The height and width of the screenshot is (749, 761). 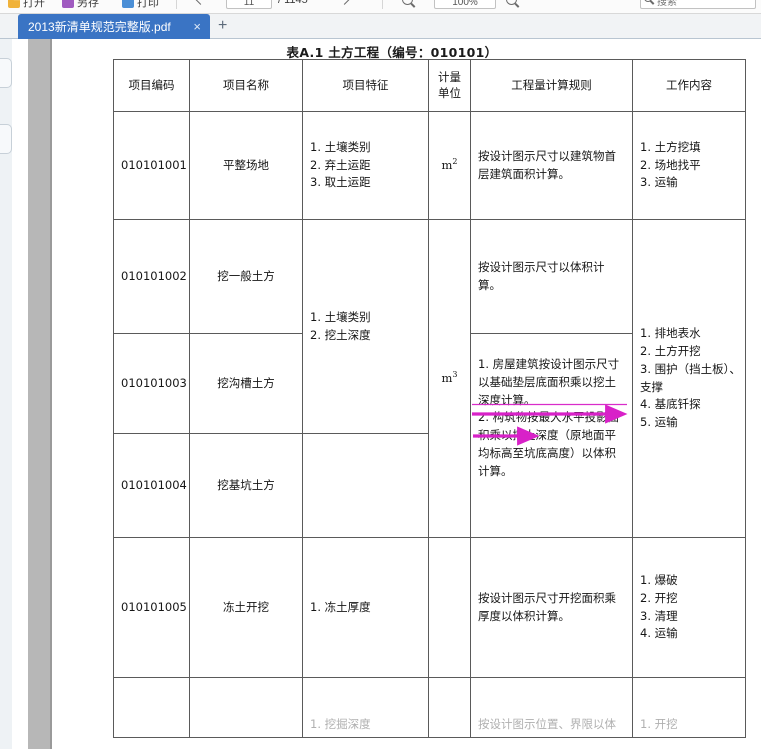 I want to click on cell-name, so click(x=246, y=707).